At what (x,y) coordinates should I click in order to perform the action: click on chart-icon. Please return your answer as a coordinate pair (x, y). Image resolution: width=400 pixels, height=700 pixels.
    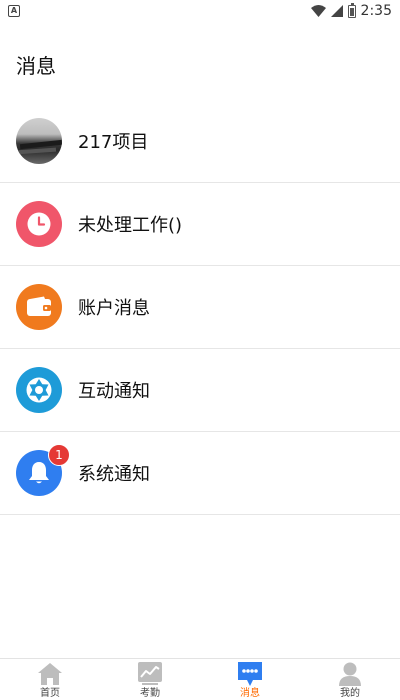
    Looking at the image, I should click on (150, 674).